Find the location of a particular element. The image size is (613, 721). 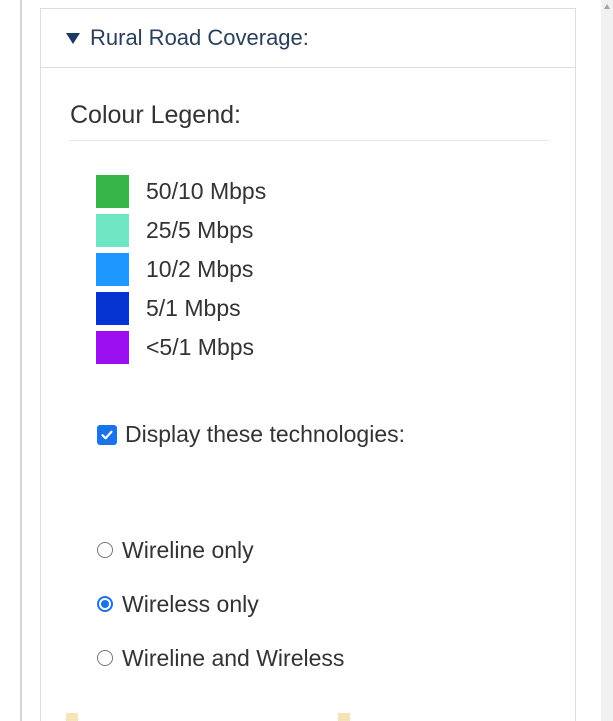

legend-label: <5/1 Mbps is located at coordinates (200, 347).